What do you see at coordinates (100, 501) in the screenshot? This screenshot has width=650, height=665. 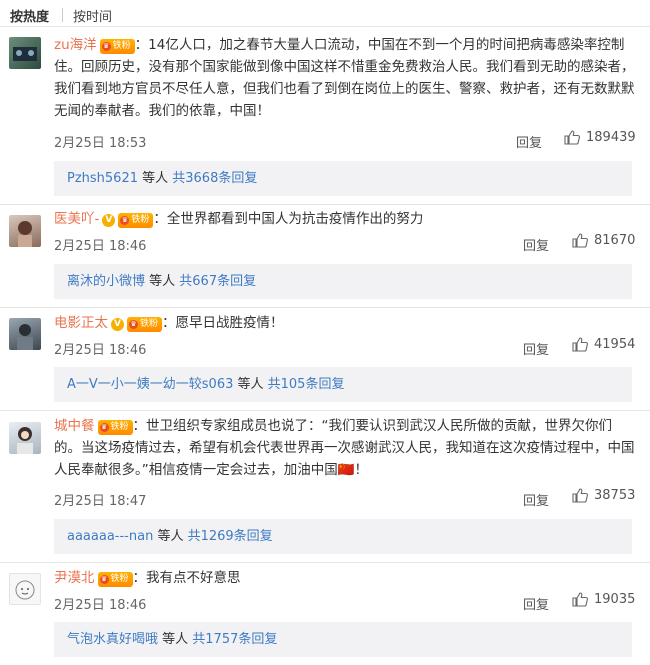 I see `comment-time: 2月25日 18:47` at bounding box center [100, 501].